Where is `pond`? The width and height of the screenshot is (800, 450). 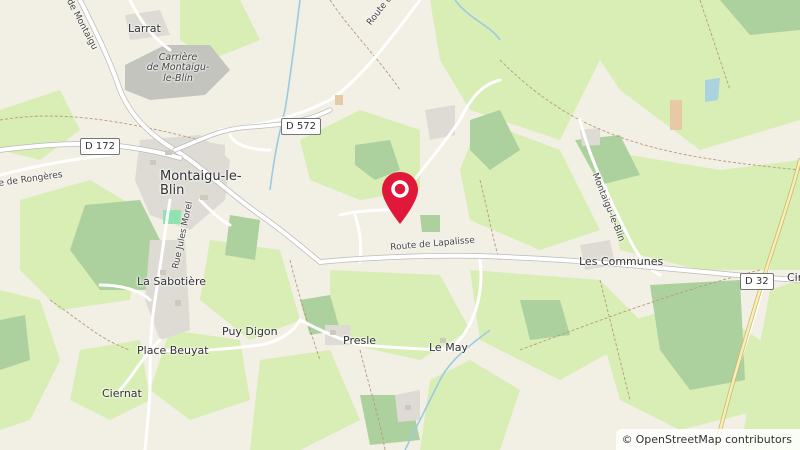
pond is located at coordinates (712, 90).